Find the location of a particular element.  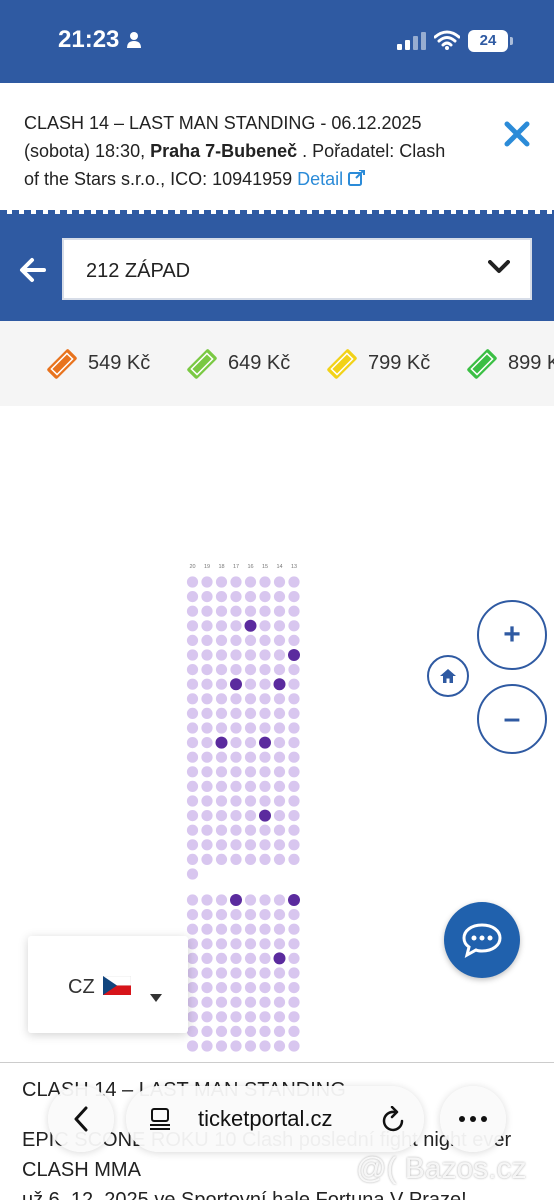

zoom-out-button: – is located at coordinates (512, 719).